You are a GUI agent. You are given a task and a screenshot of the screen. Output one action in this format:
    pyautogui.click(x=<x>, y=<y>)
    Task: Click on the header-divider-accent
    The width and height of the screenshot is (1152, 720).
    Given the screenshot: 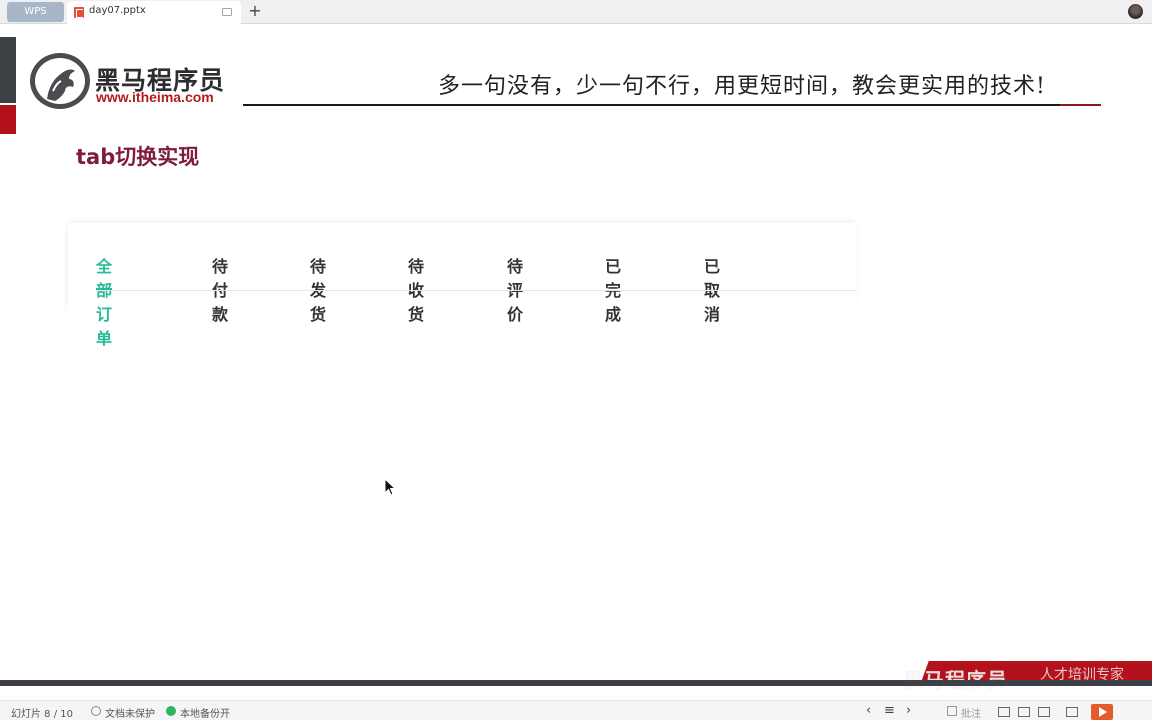 What is the action you would take?
    pyautogui.click(x=1080, y=105)
    